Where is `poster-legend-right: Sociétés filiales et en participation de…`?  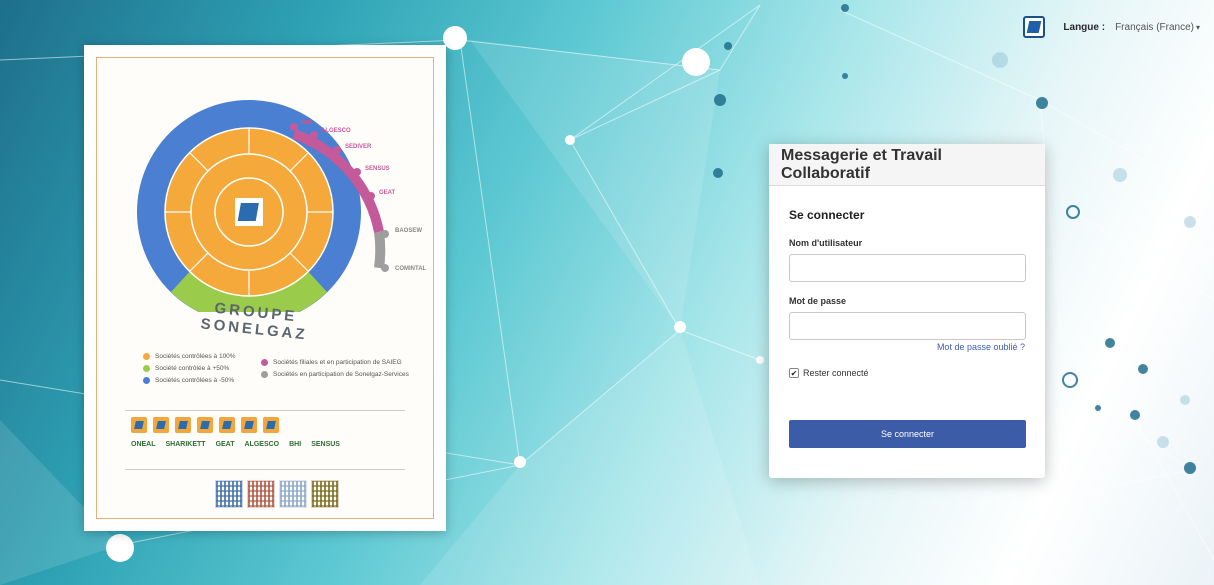
poster-legend-right: Sociétés filiales et en participation de… is located at coordinates (335, 368).